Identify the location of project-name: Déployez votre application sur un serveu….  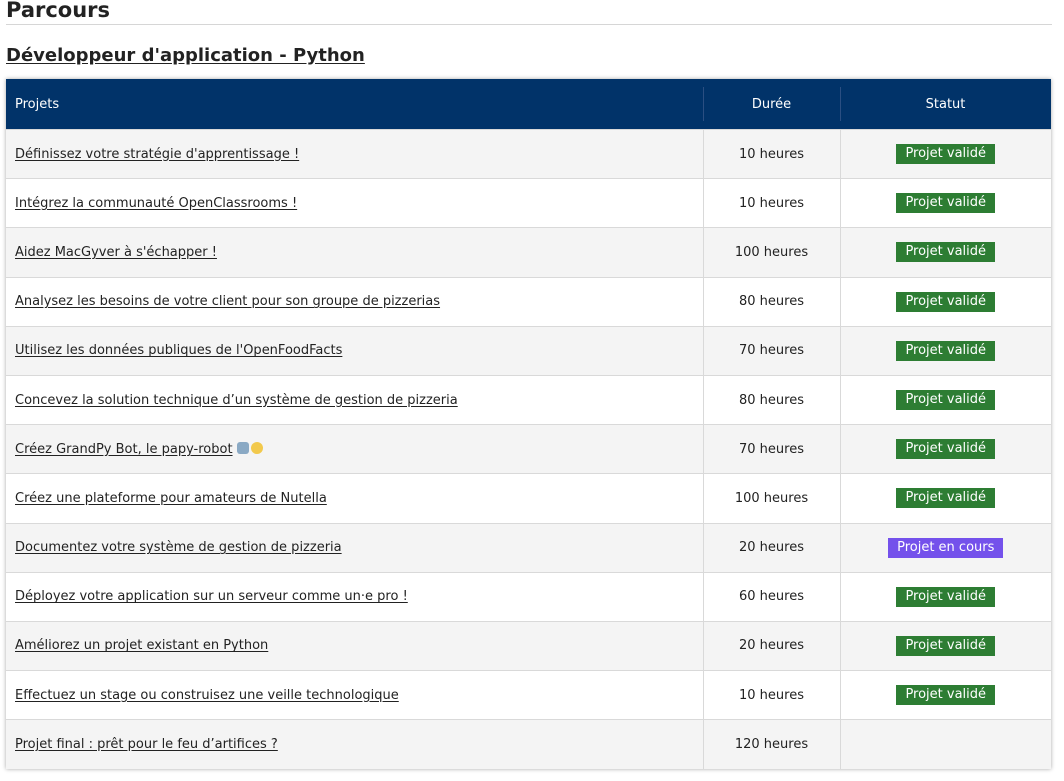
(211, 597).